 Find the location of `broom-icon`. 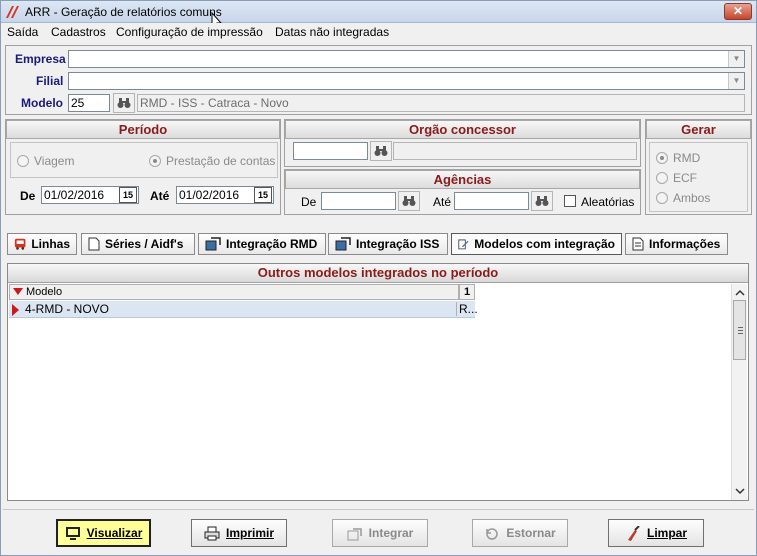

broom-icon is located at coordinates (633, 533).